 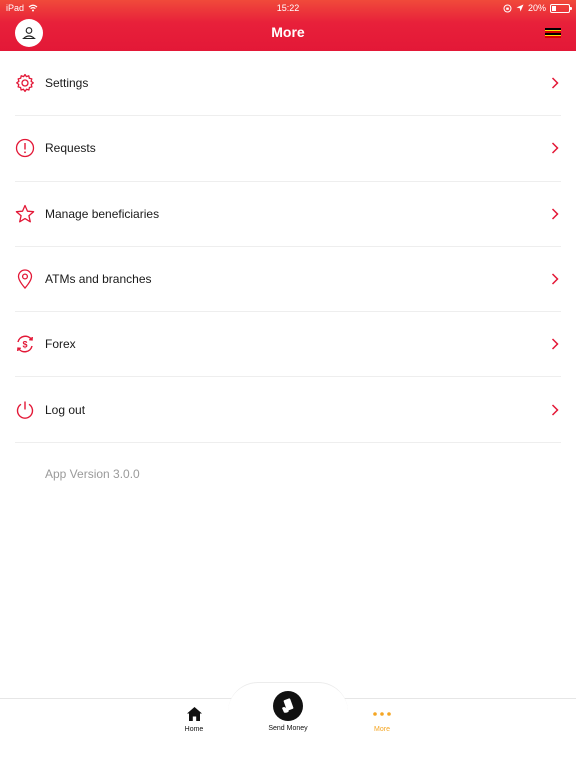 I want to click on tab-home: Home, so click(x=194, y=719).